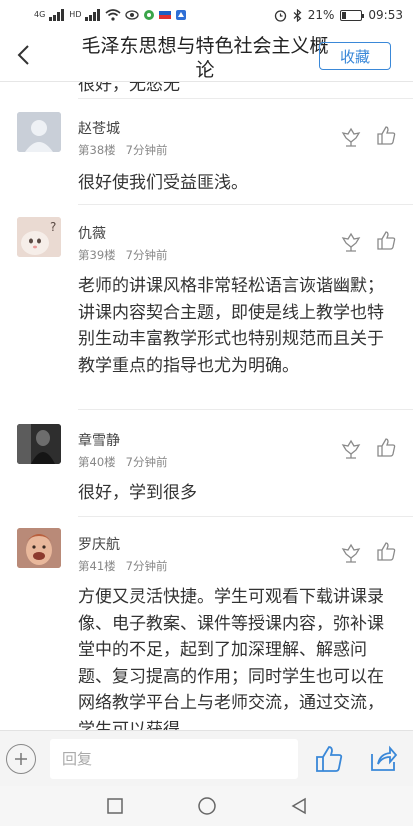  I want to click on photo-avatar-image, so click(39, 444).